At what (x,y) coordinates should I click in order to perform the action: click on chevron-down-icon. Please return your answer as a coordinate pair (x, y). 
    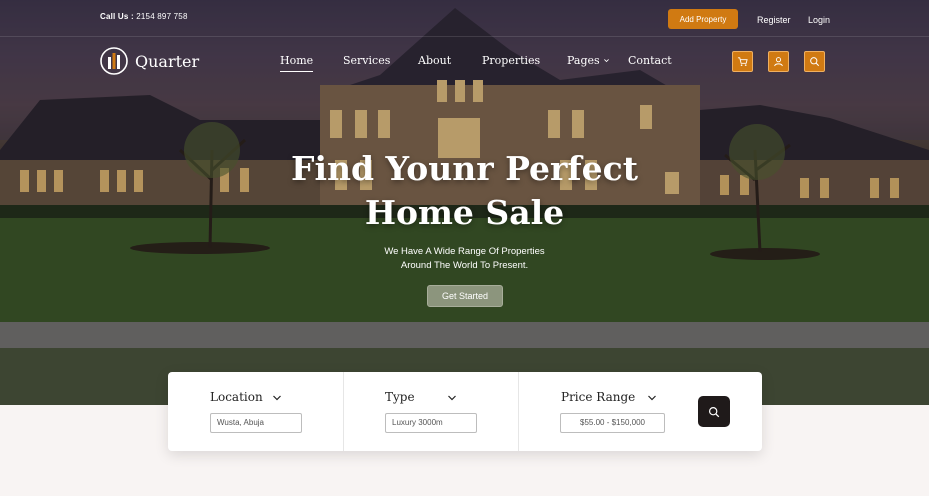
    Looking at the image, I should click on (606, 61).